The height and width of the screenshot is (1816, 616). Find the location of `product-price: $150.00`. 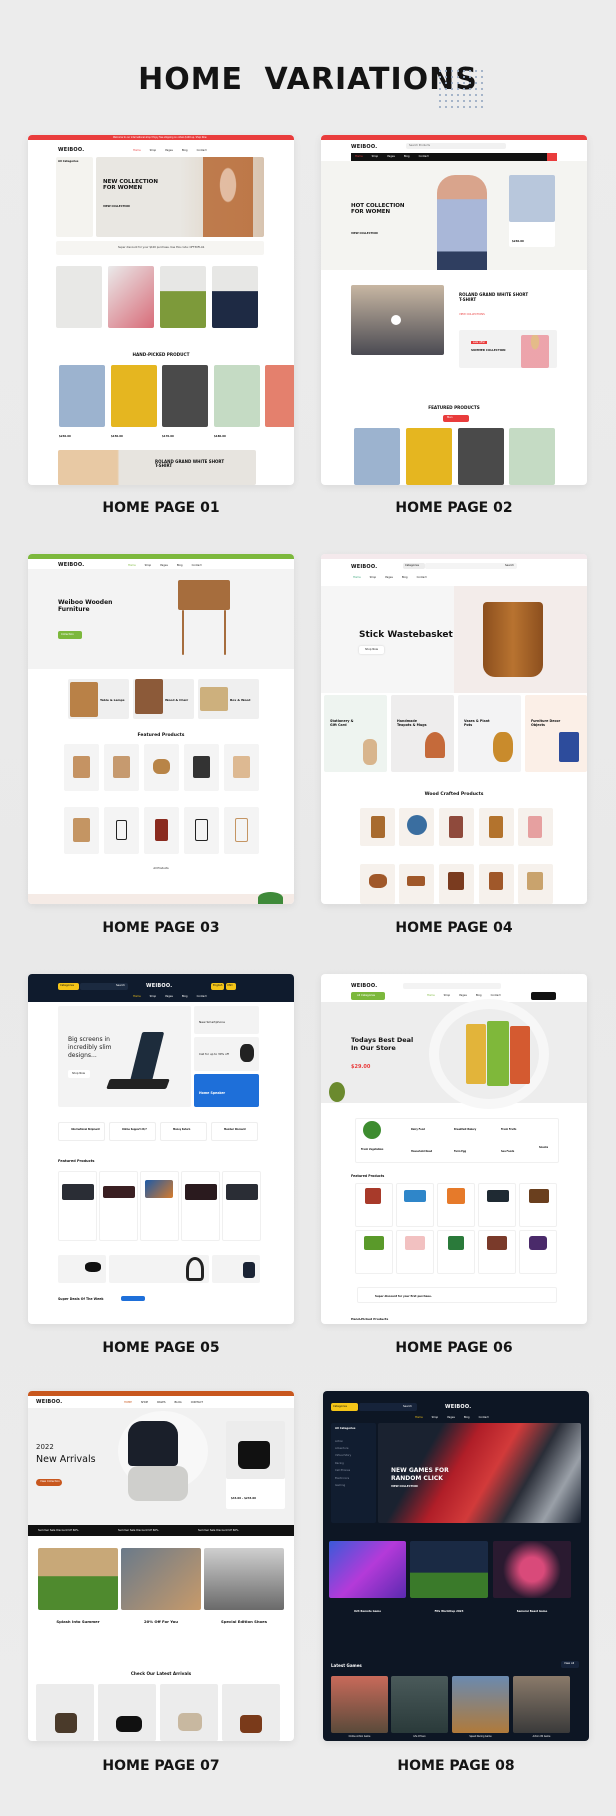

product-price: $150.00 is located at coordinates (117, 436).